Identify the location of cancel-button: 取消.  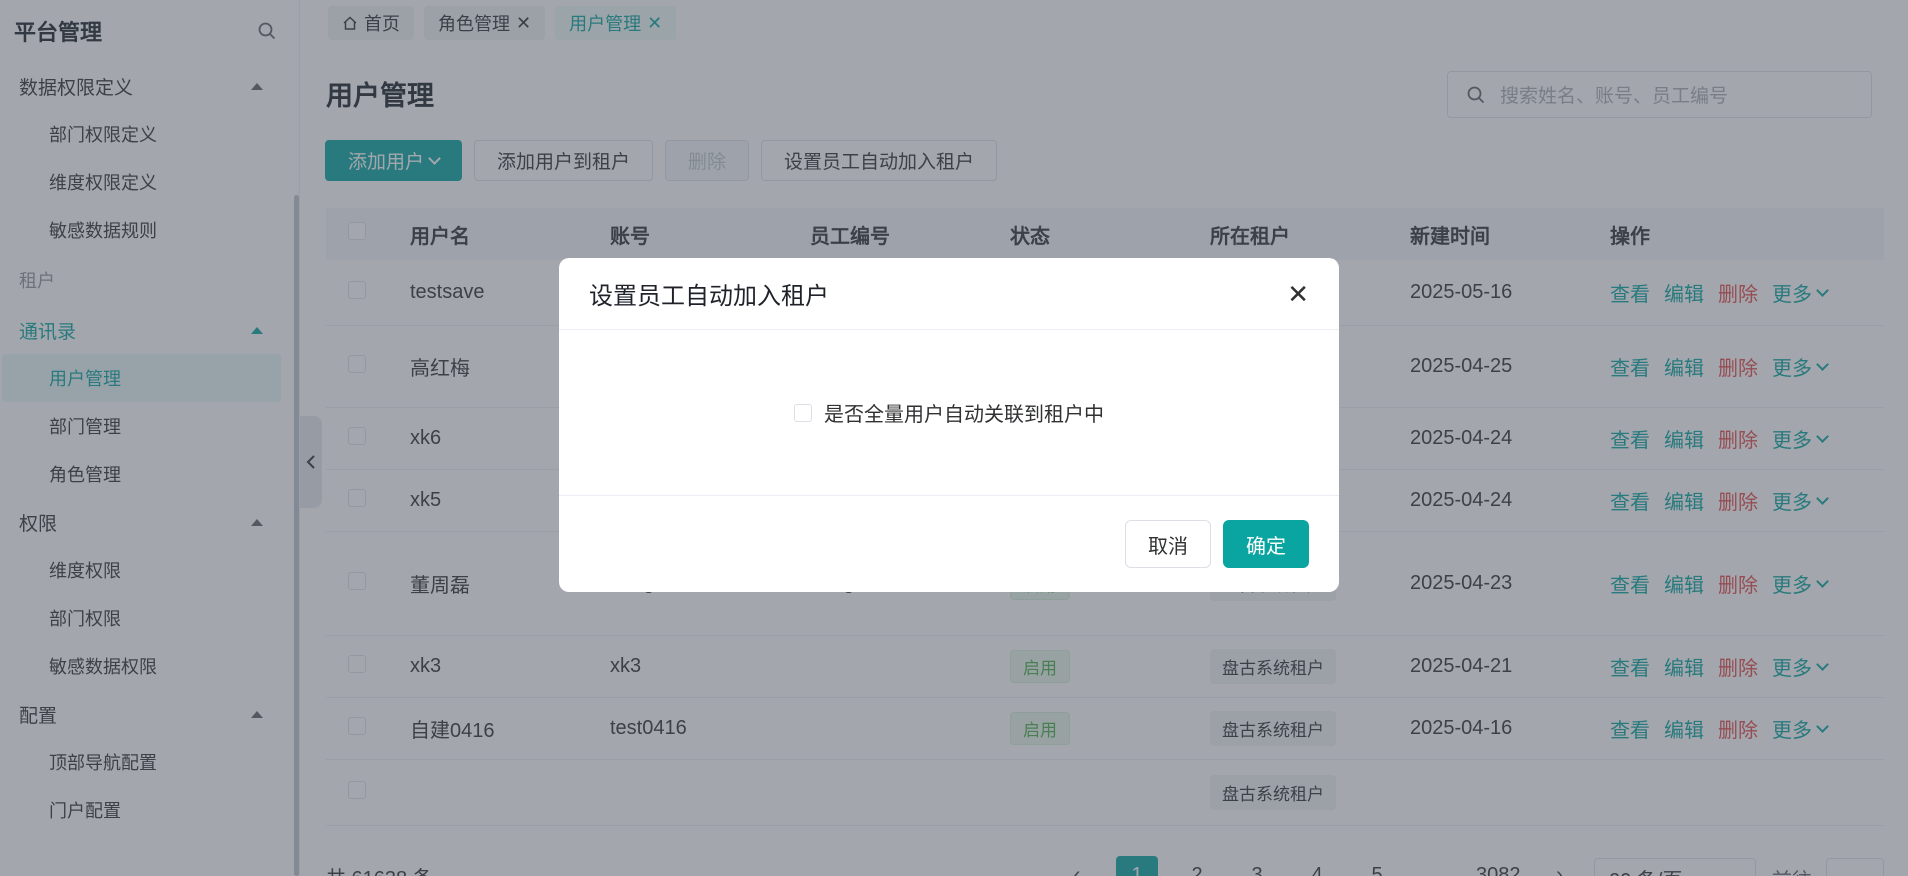
(1168, 544).